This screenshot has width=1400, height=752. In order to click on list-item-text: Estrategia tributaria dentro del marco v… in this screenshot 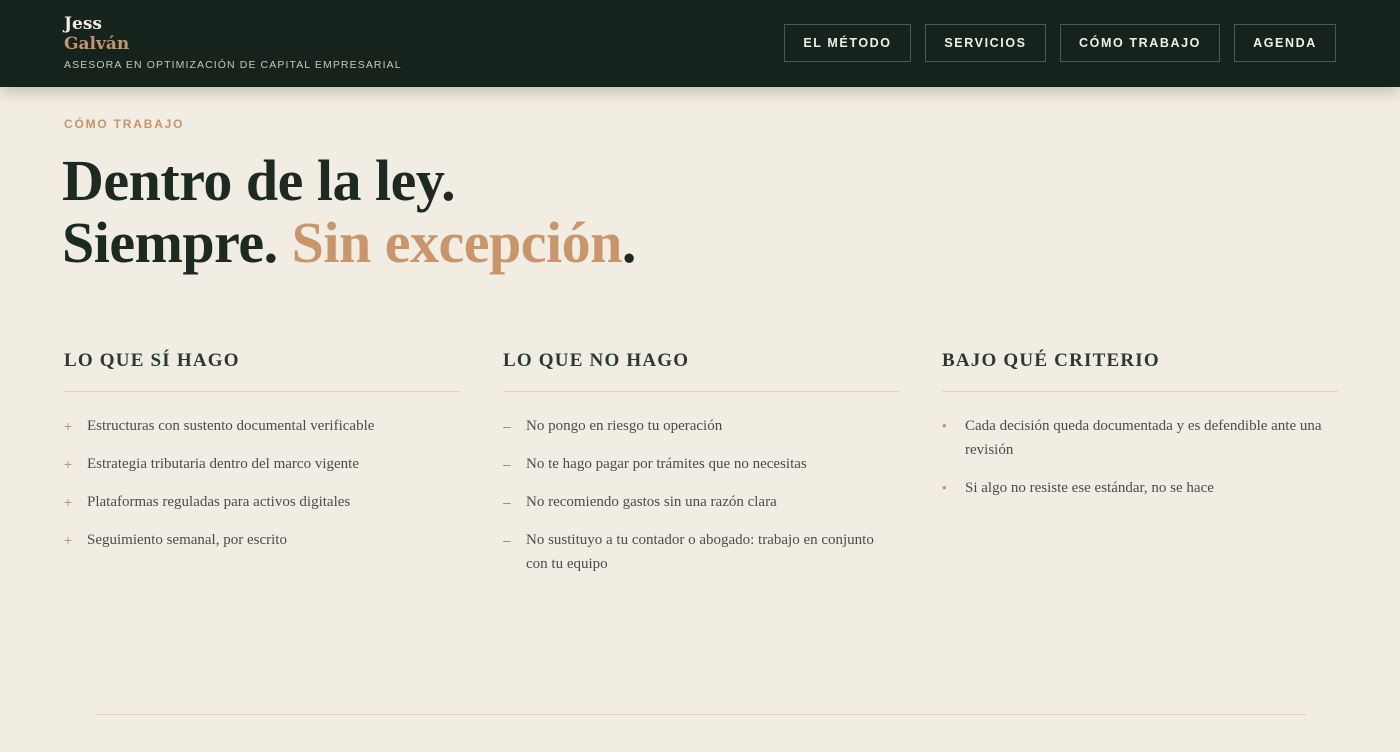, I will do `click(223, 464)`.